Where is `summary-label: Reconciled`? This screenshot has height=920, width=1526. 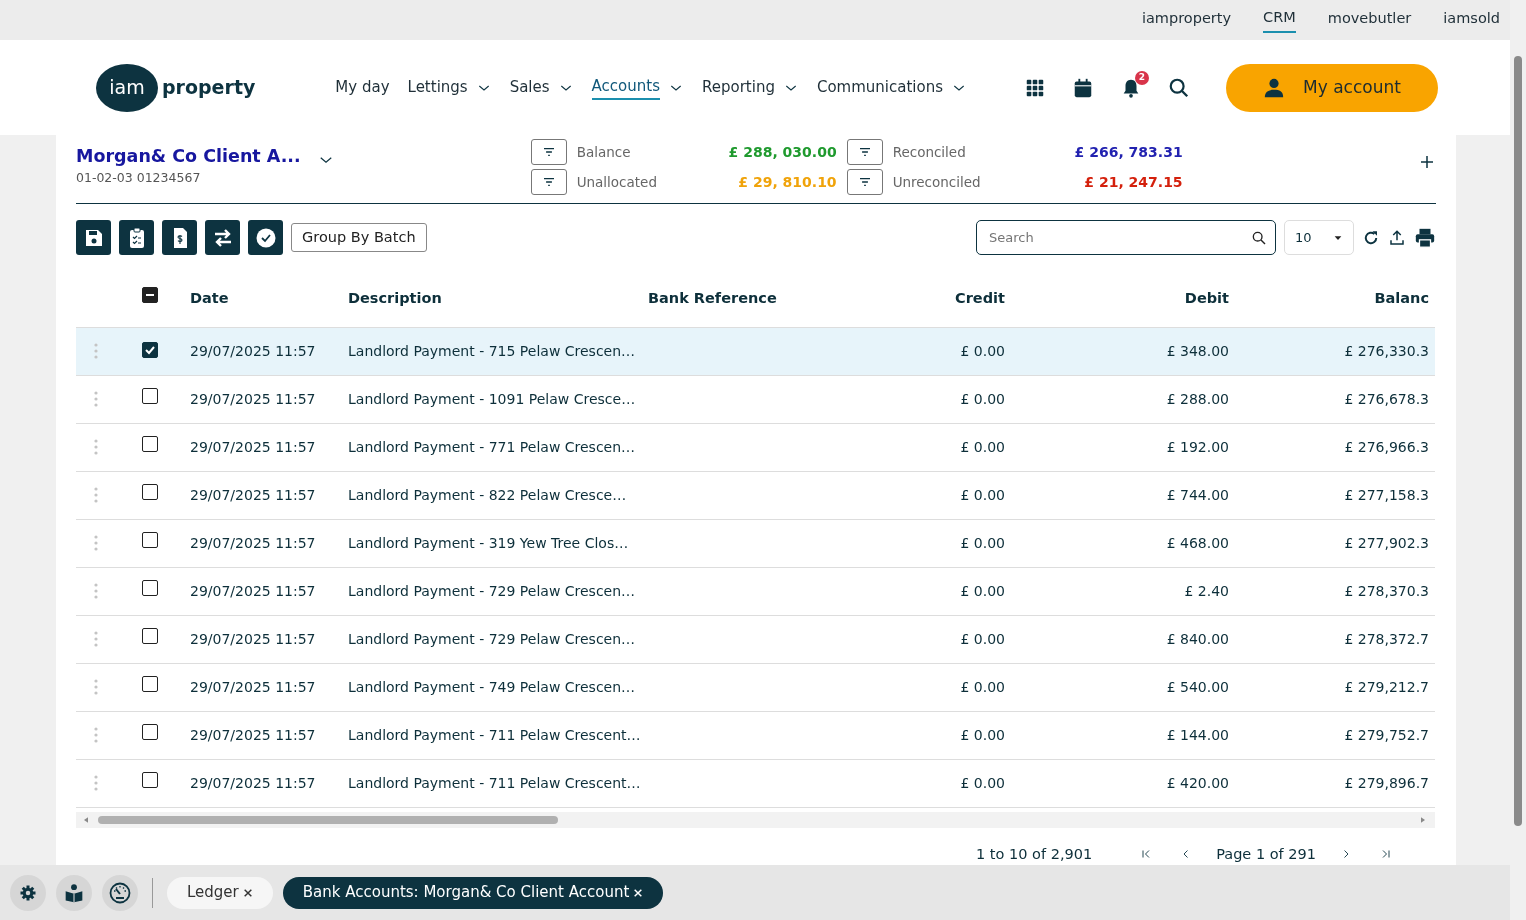 summary-label: Reconciled is located at coordinates (929, 152).